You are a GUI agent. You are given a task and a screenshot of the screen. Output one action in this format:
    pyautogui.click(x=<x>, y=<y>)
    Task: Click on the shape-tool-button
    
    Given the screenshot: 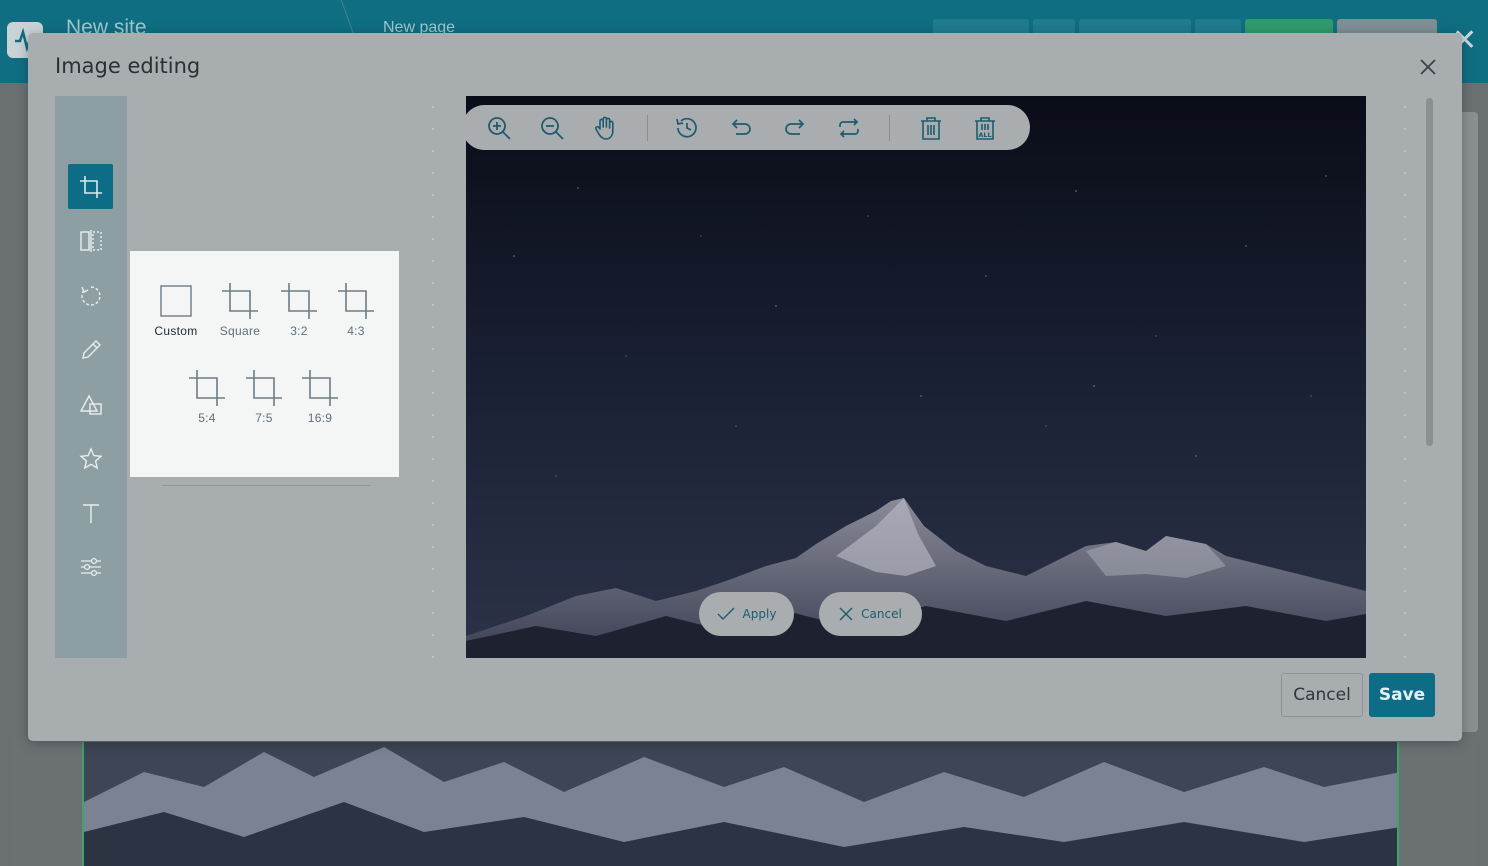 What is the action you would take?
    pyautogui.click(x=90, y=403)
    